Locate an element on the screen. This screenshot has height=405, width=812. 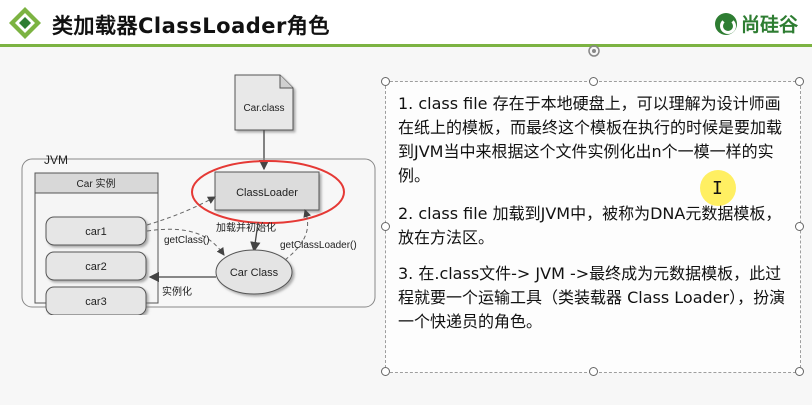
resize-handle-mid-right is located at coordinates (799, 226).